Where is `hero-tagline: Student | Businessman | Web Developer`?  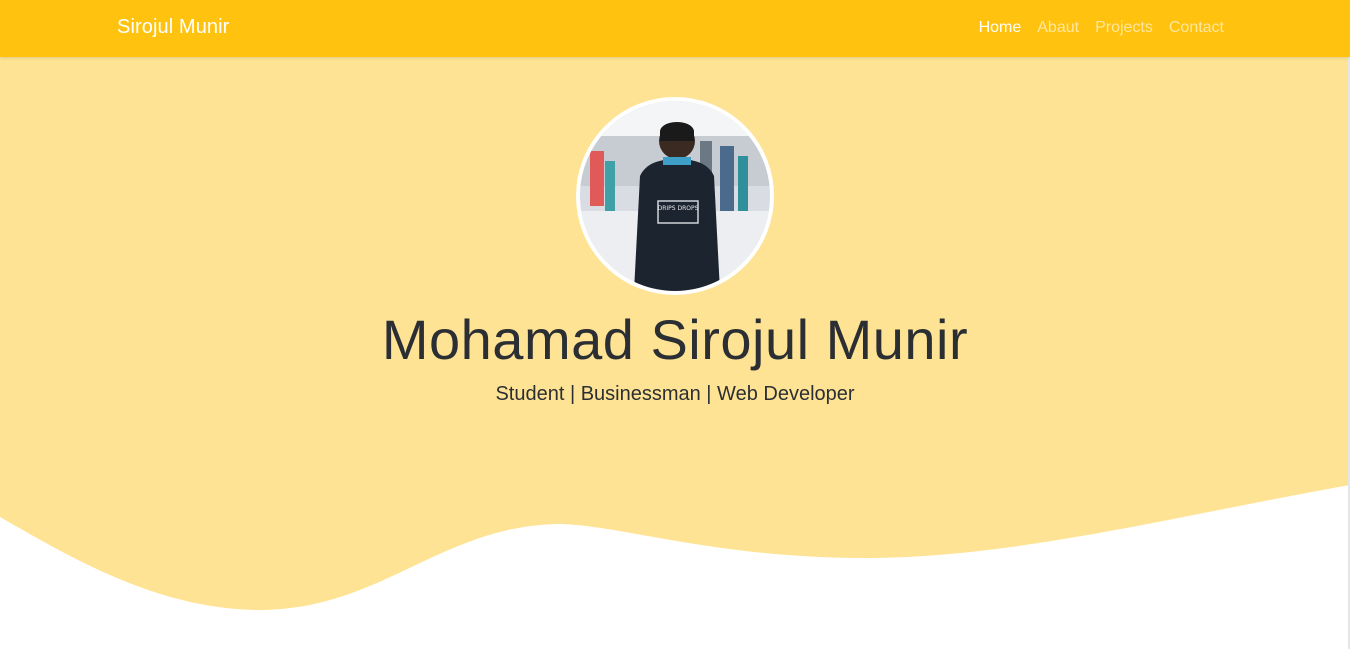 hero-tagline: Student | Businessman | Web Developer is located at coordinates (675, 394).